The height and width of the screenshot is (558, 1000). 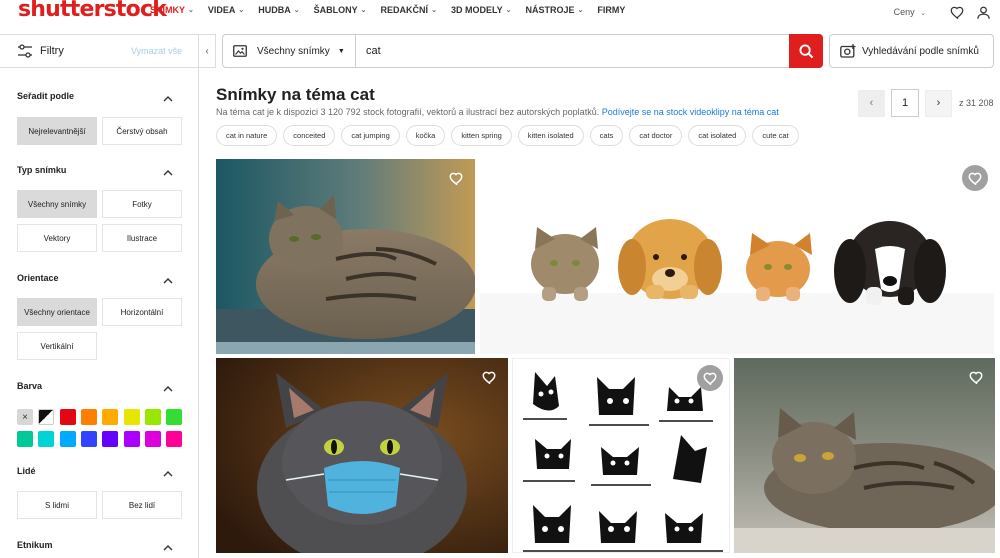 What do you see at coordinates (142, 505) in the screenshot?
I see `people-option-without: Bez lidí` at bounding box center [142, 505].